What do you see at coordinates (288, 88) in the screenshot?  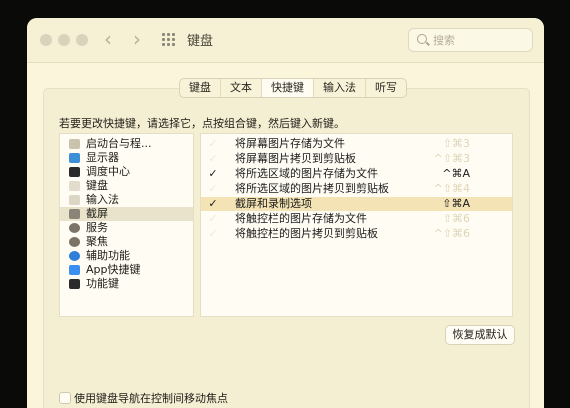 I see `tab-shortcuts: 快捷键` at bounding box center [288, 88].